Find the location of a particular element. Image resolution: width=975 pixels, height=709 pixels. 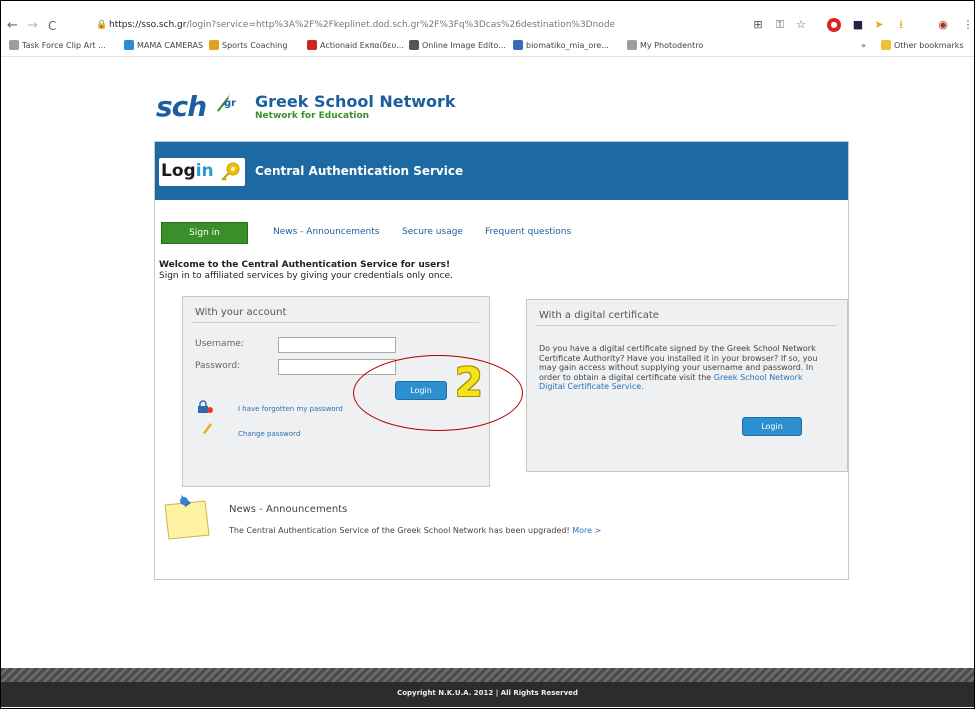

reload-icon: C is located at coordinates (52, 26).